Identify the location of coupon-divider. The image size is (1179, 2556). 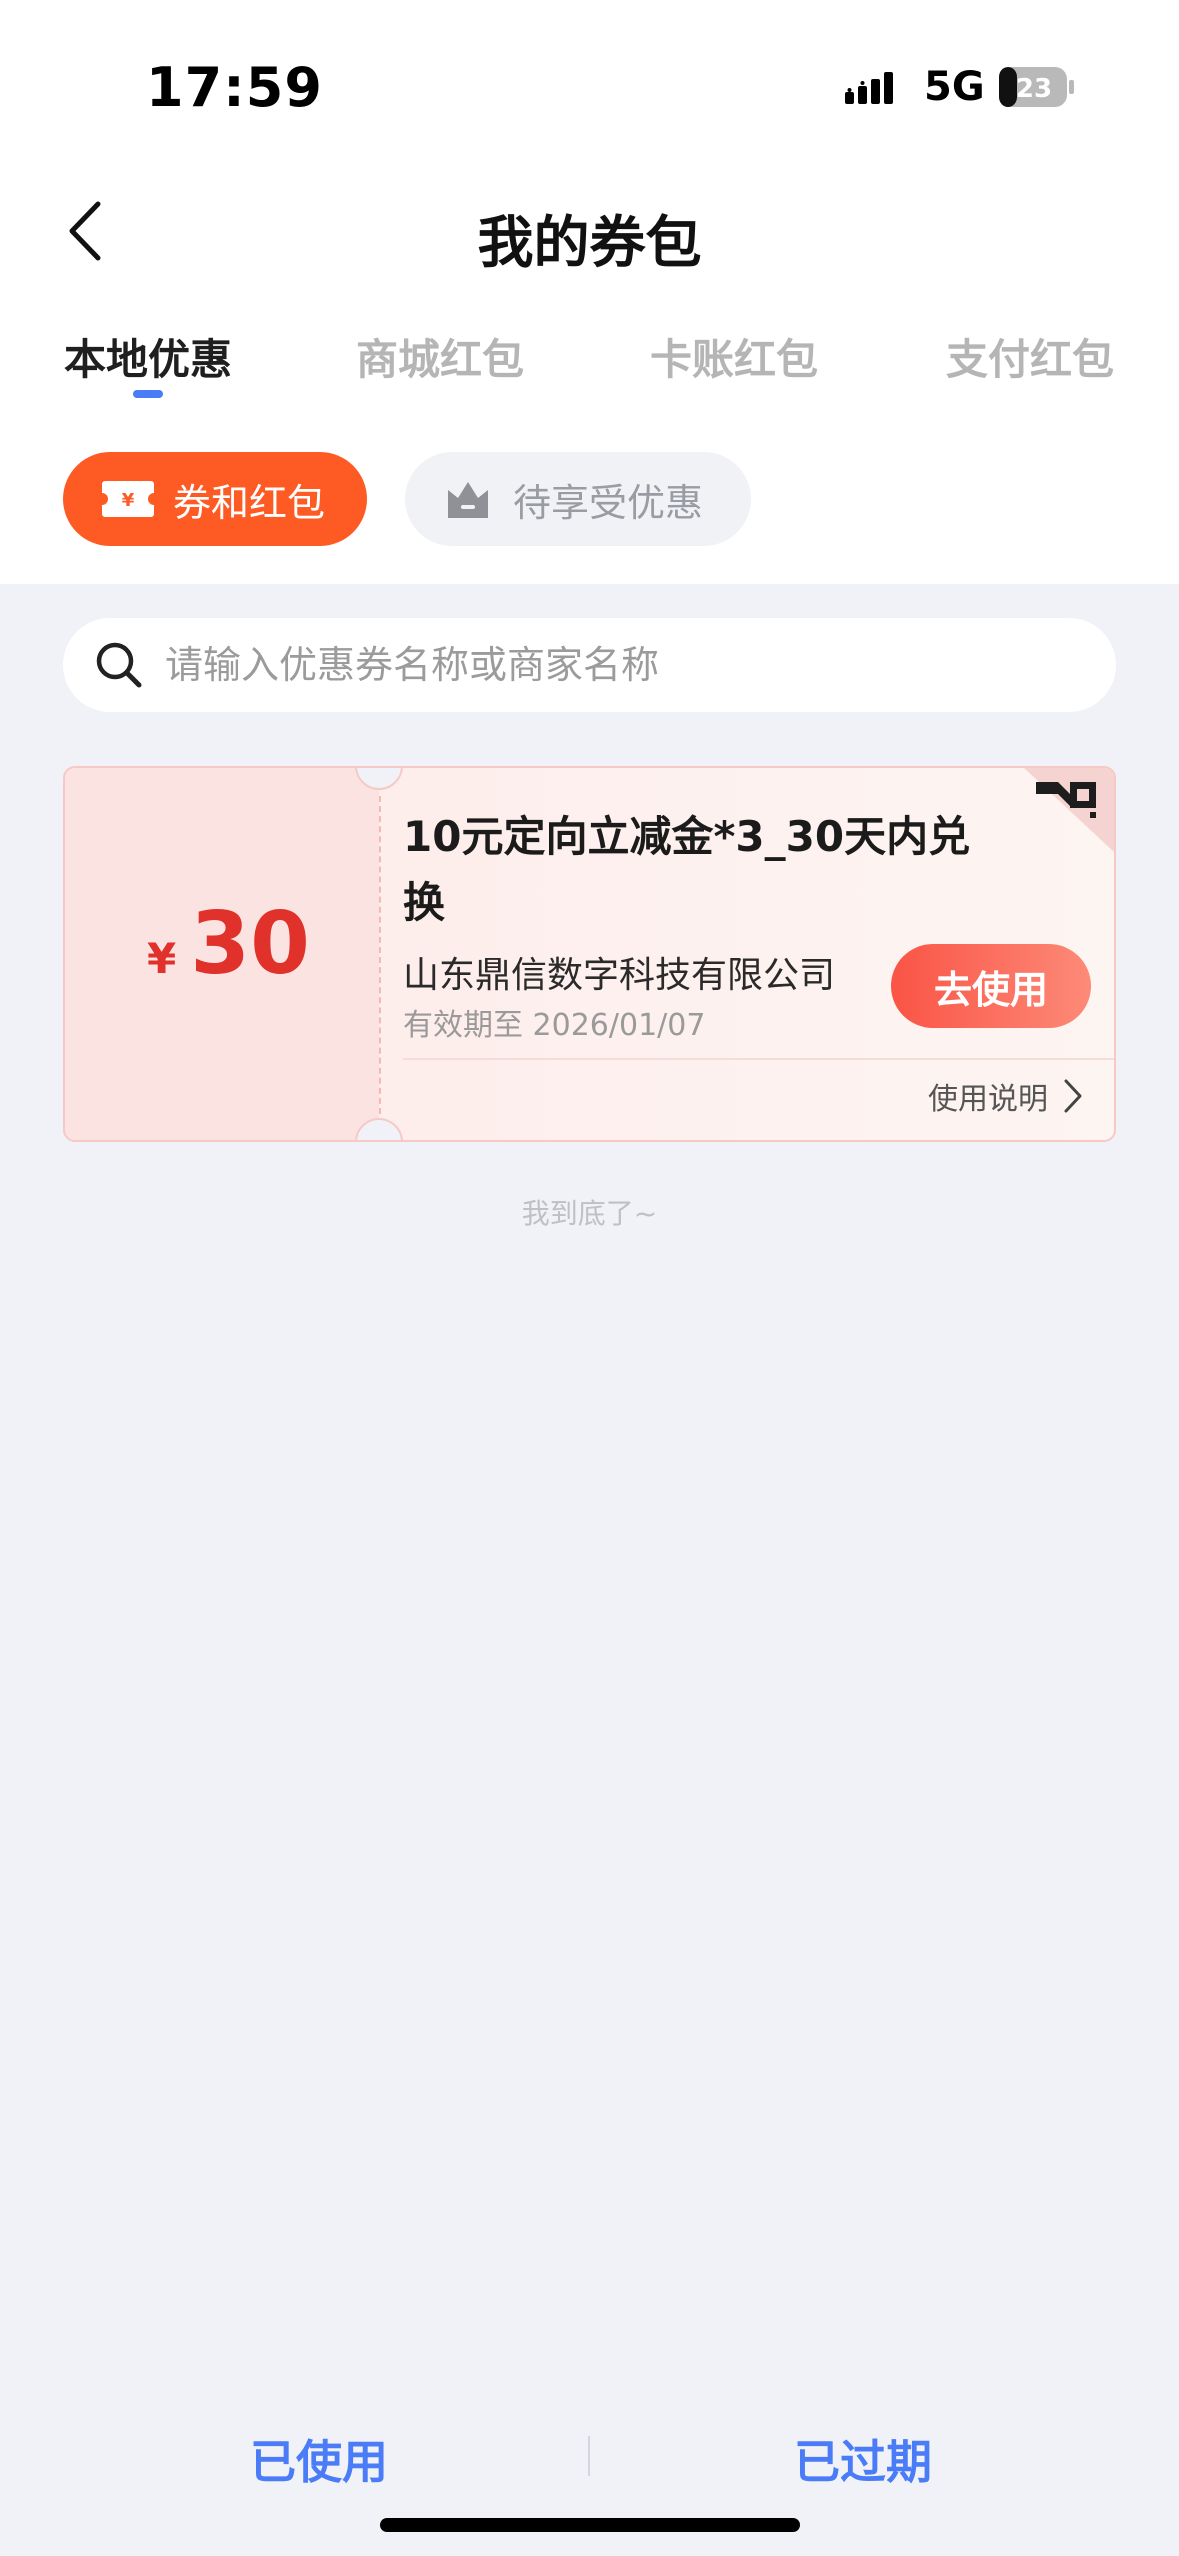
(380, 955).